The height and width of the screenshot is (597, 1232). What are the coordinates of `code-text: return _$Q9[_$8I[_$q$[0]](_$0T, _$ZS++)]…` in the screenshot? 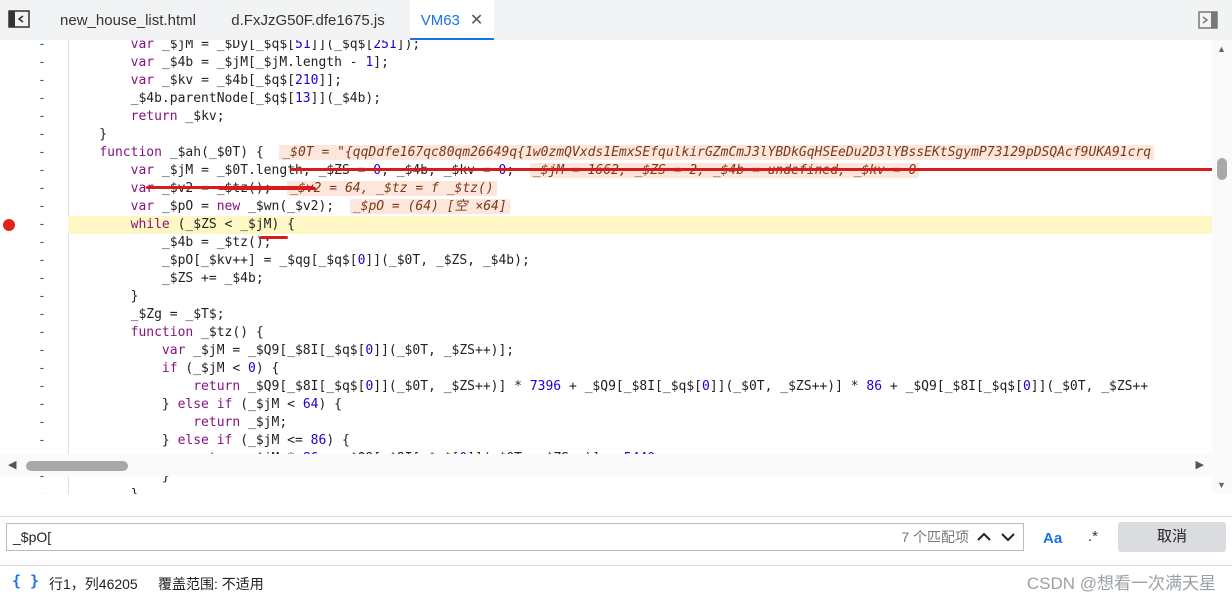 It's located at (671, 386).